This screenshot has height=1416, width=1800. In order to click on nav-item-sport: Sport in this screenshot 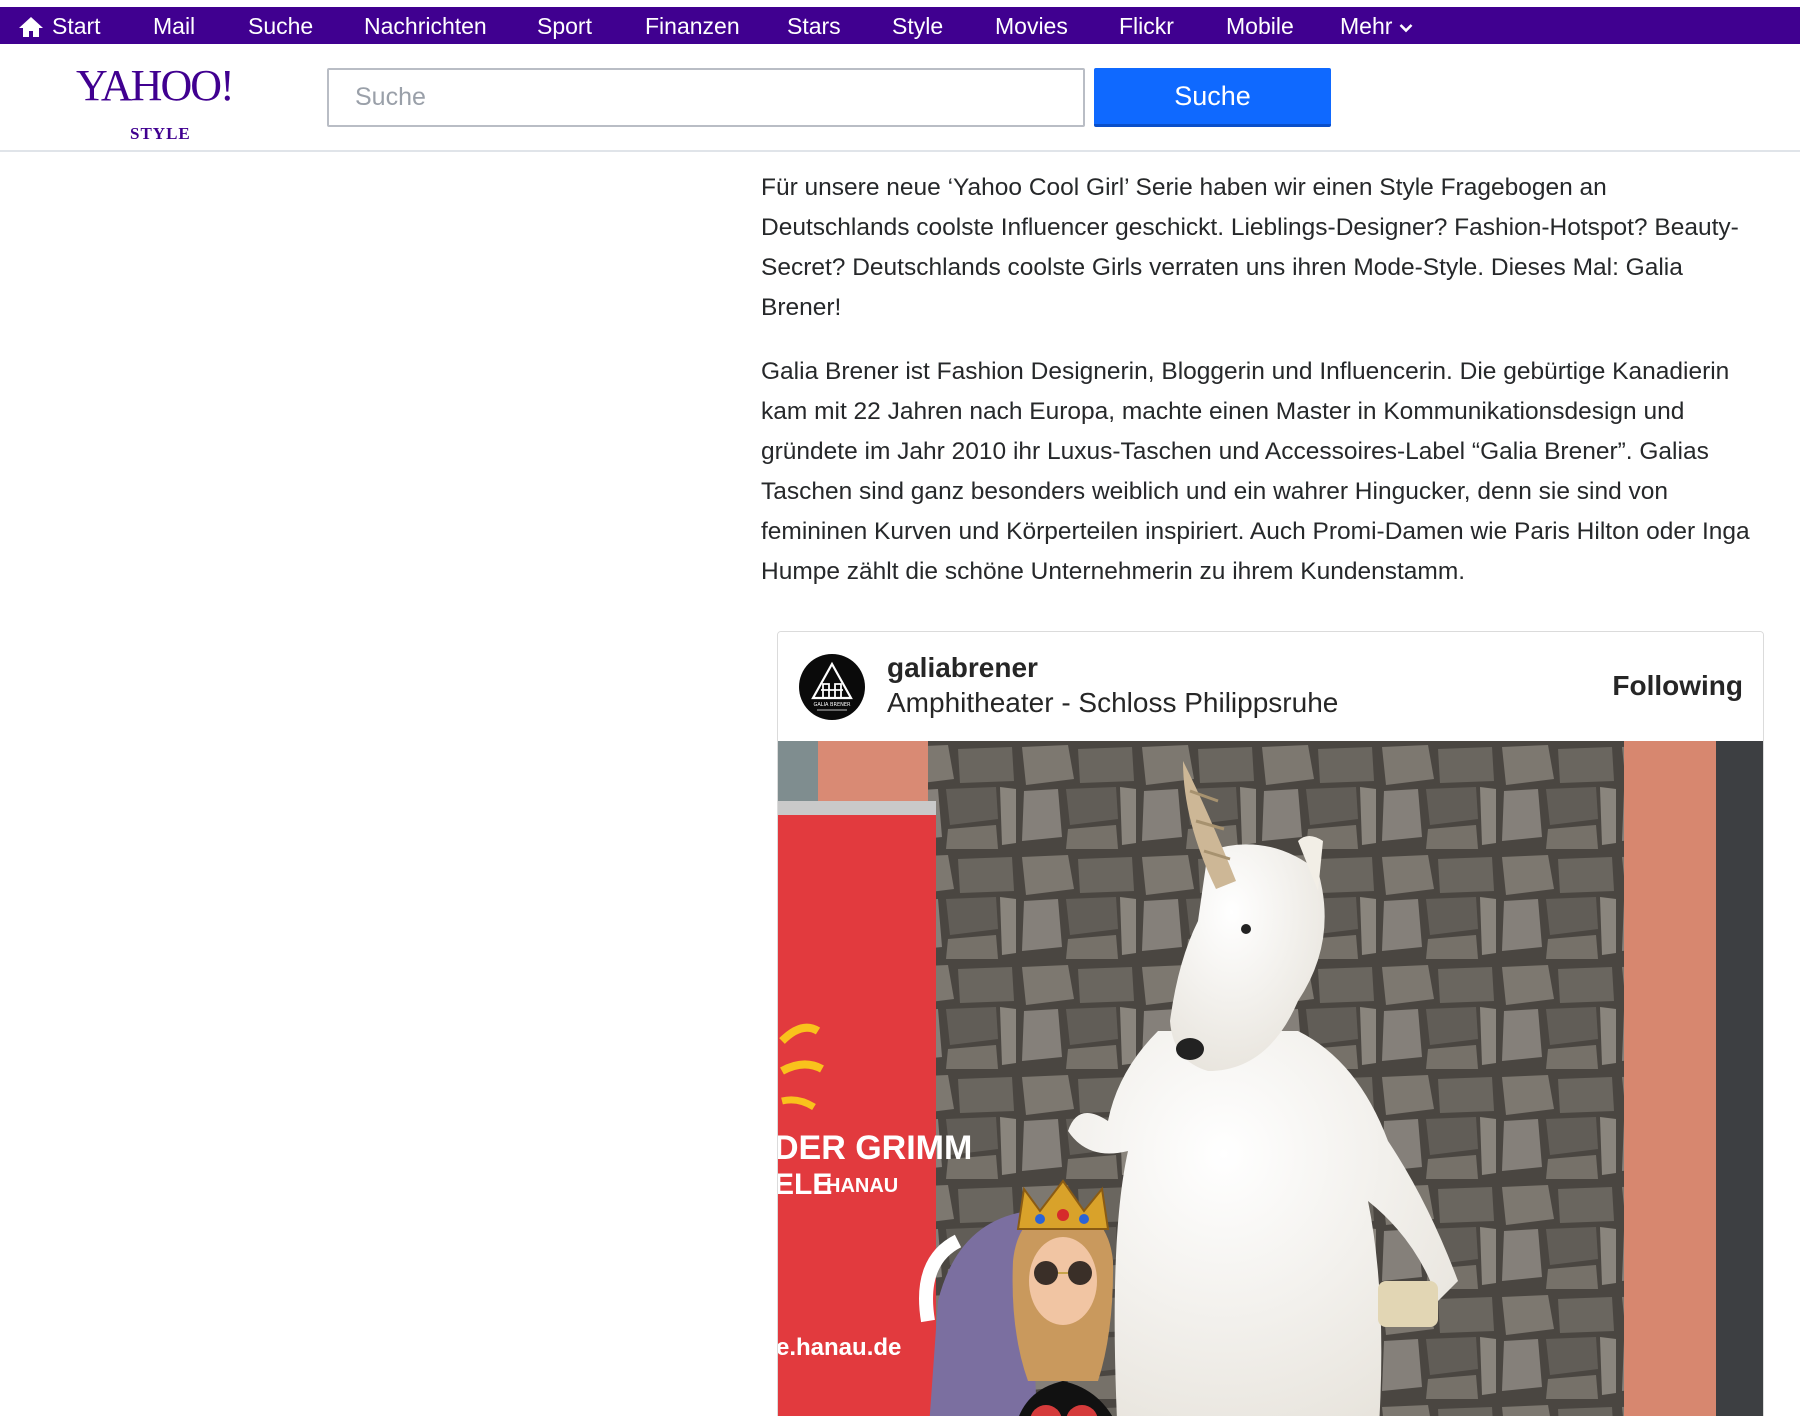, I will do `click(564, 26)`.